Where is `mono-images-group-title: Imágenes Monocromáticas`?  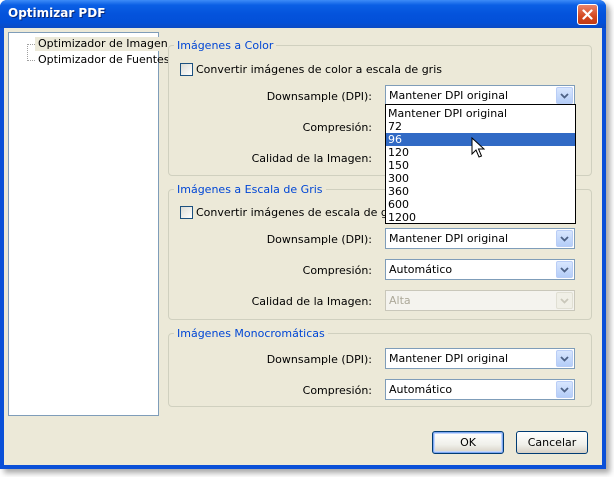
mono-images-group-title: Imágenes Monocromáticas is located at coordinates (251, 333).